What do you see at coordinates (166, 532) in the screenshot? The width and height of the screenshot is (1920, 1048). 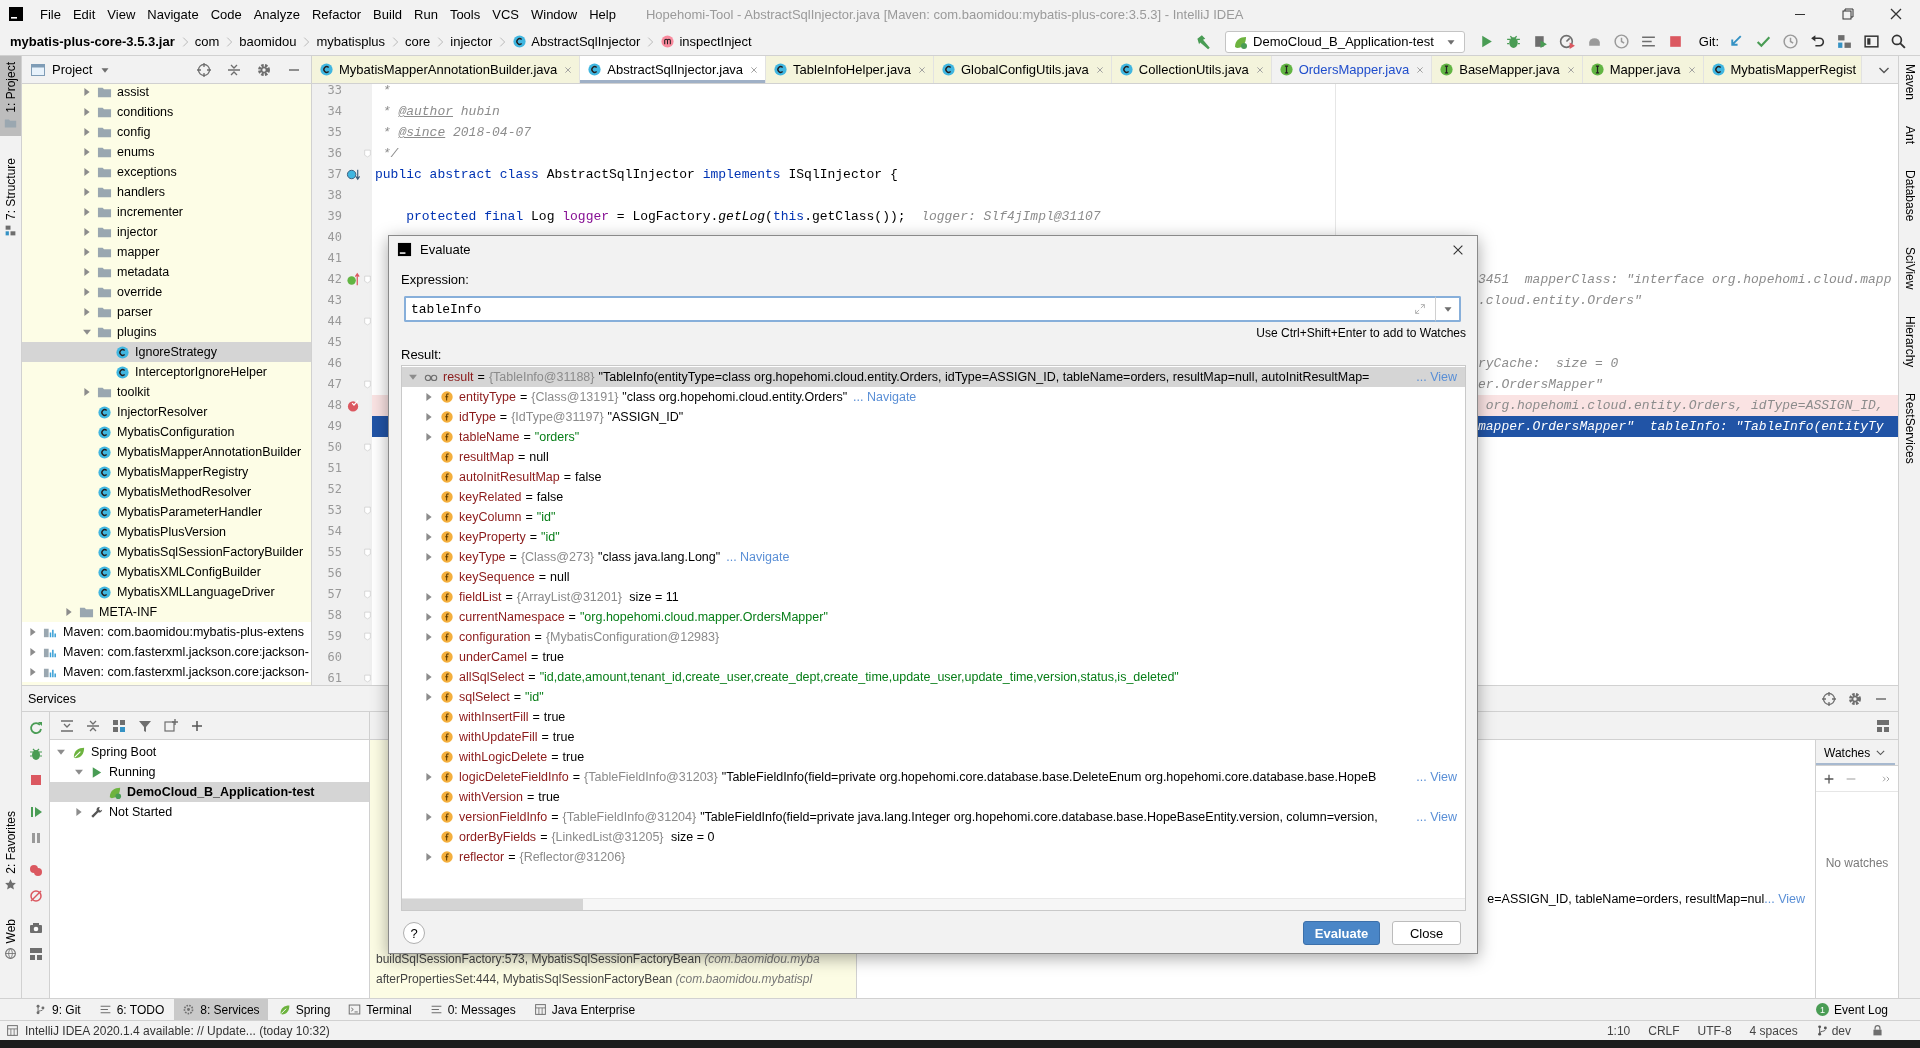 I see `tree-item: MybatisPlusVersion` at bounding box center [166, 532].